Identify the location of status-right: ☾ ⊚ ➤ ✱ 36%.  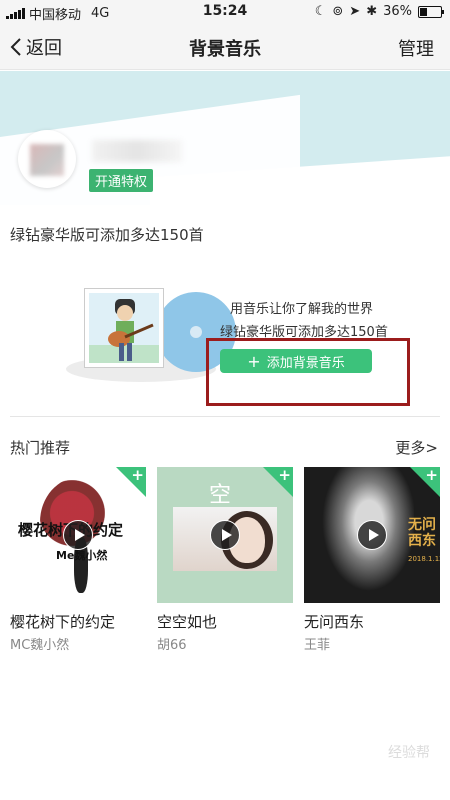
(379, 11).